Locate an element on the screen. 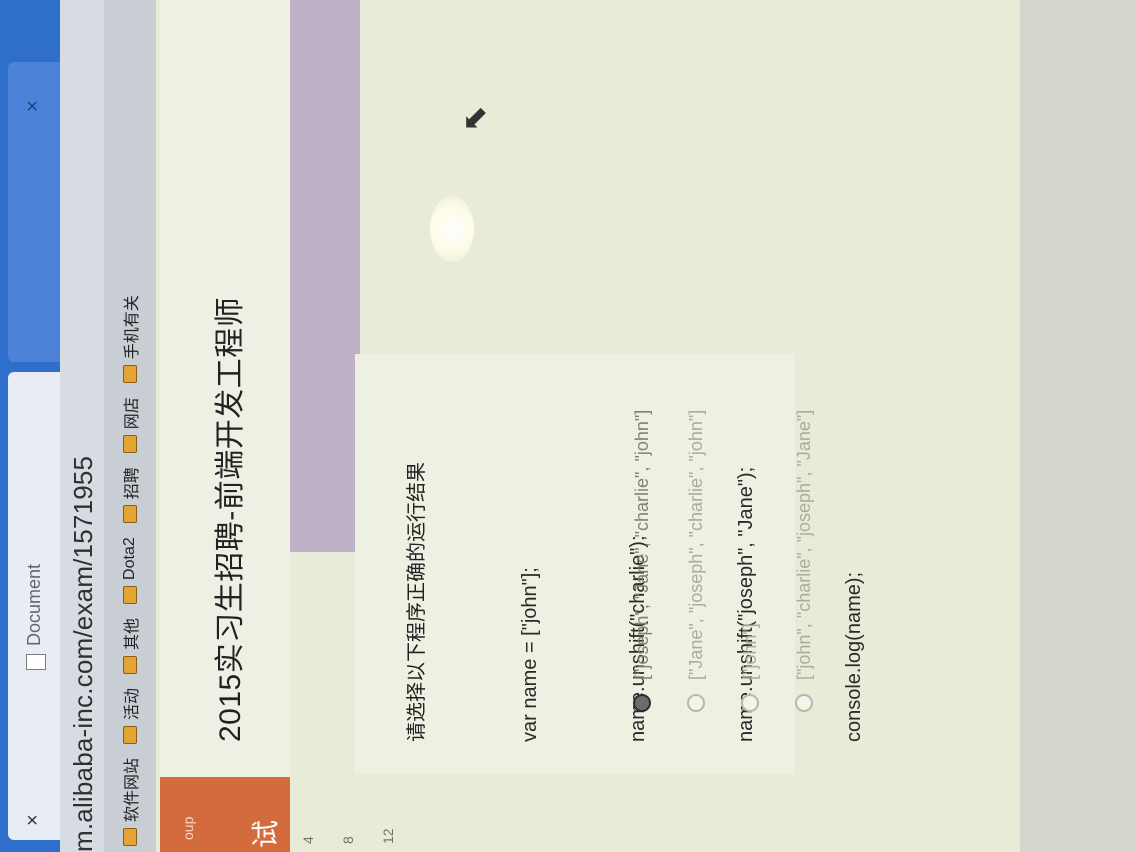 The height and width of the screenshot is (852, 1136). answer-text: ["john"] is located at coordinates (749, 651).